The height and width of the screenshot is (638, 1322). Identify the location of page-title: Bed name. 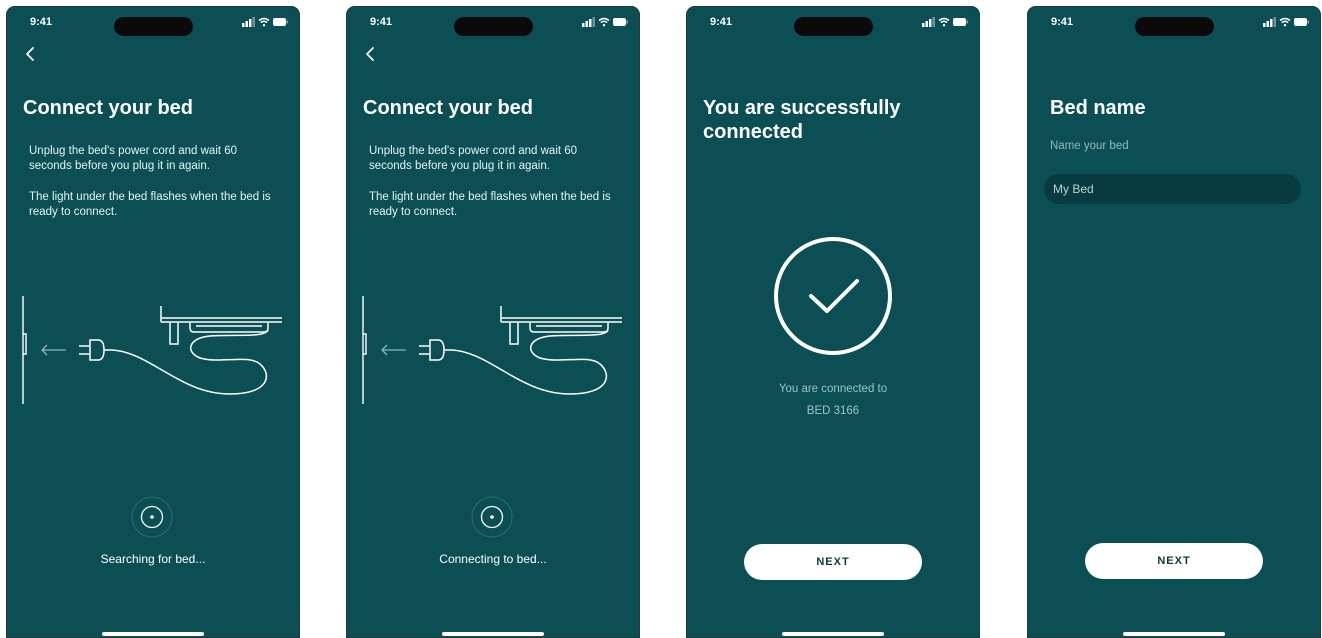
(1098, 108).